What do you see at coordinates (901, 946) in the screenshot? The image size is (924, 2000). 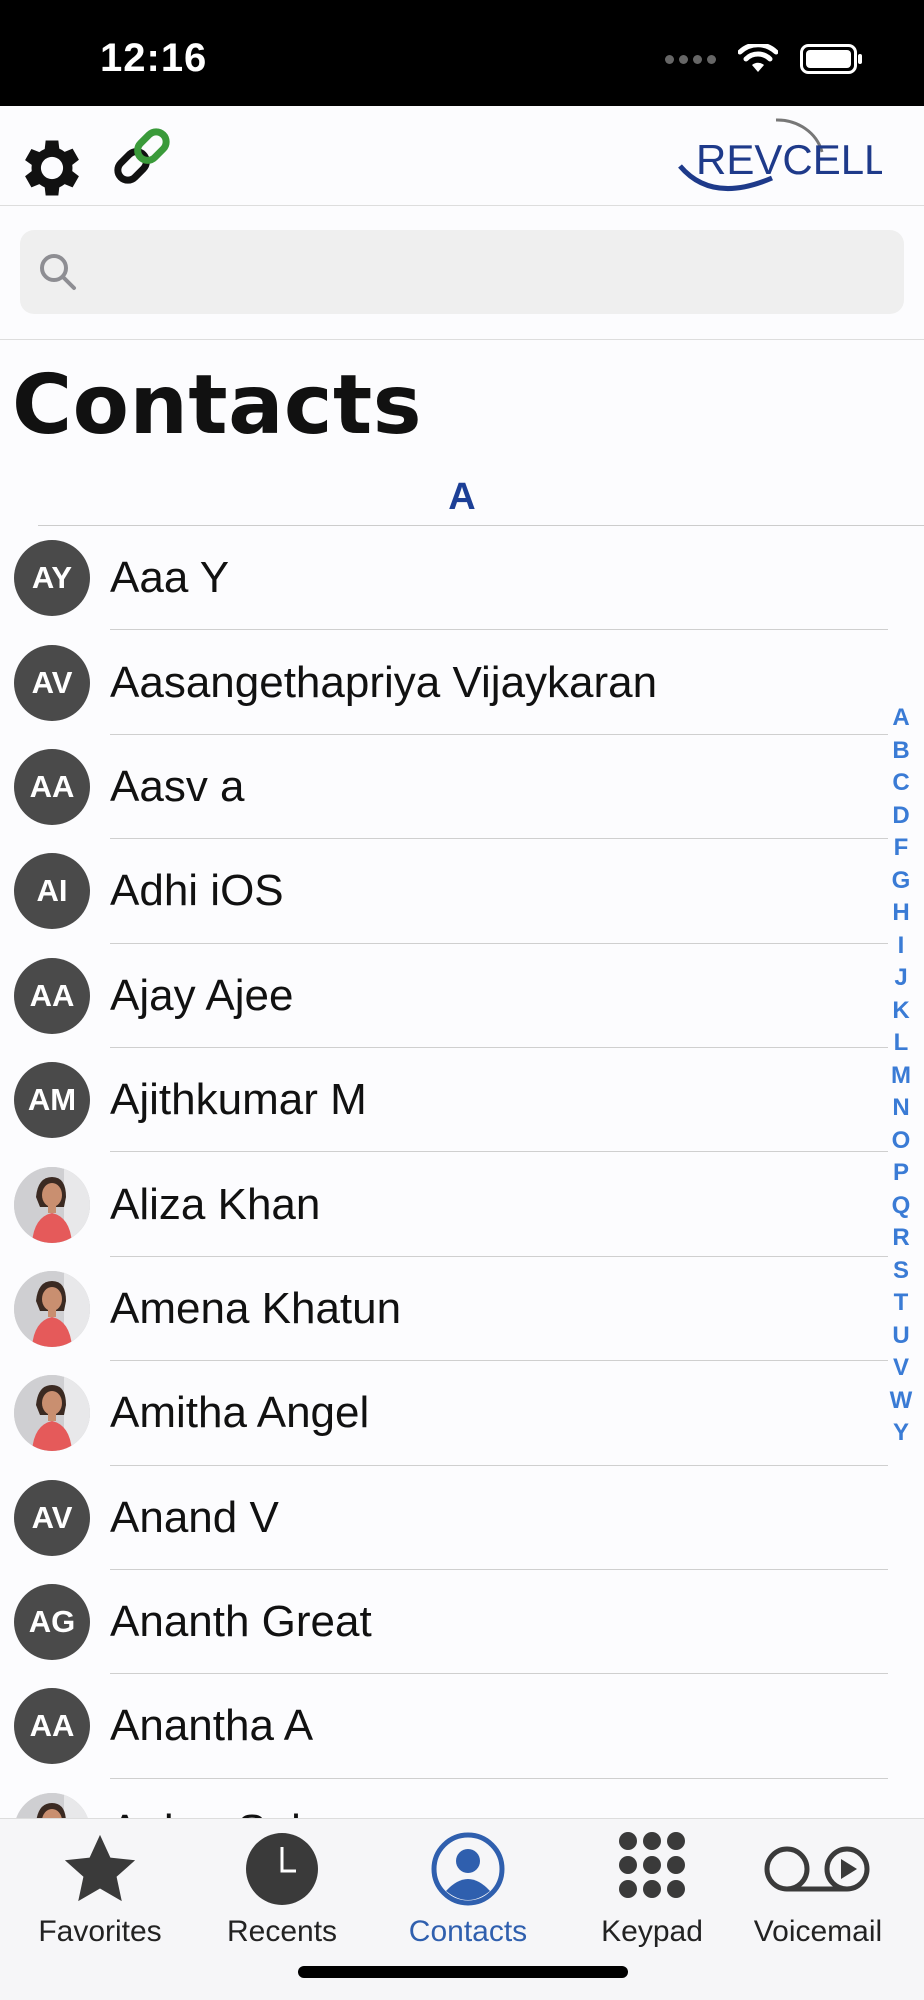 I see `index-letter: I` at bounding box center [901, 946].